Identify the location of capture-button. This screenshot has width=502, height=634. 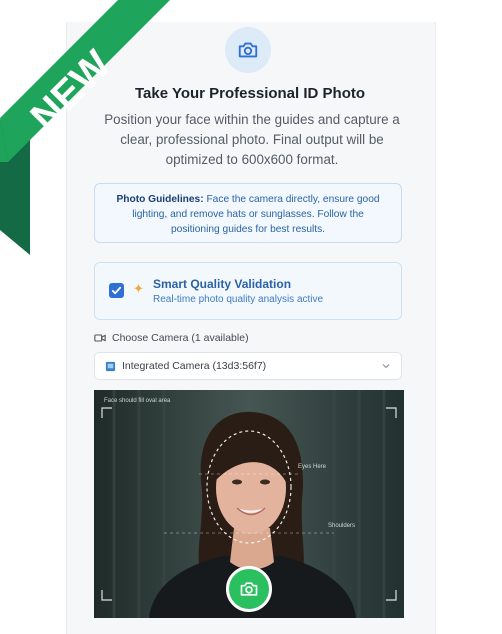
(249, 589).